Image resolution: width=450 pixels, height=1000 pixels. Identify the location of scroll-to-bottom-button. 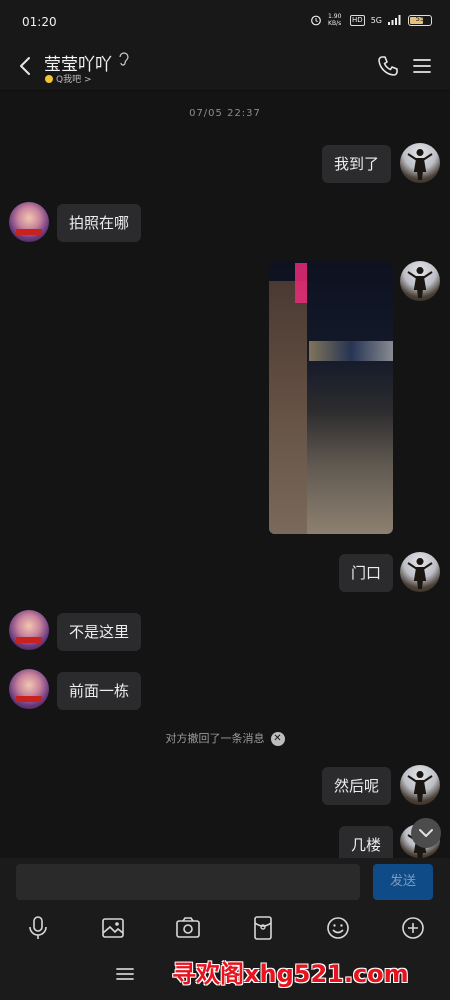
(426, 833).